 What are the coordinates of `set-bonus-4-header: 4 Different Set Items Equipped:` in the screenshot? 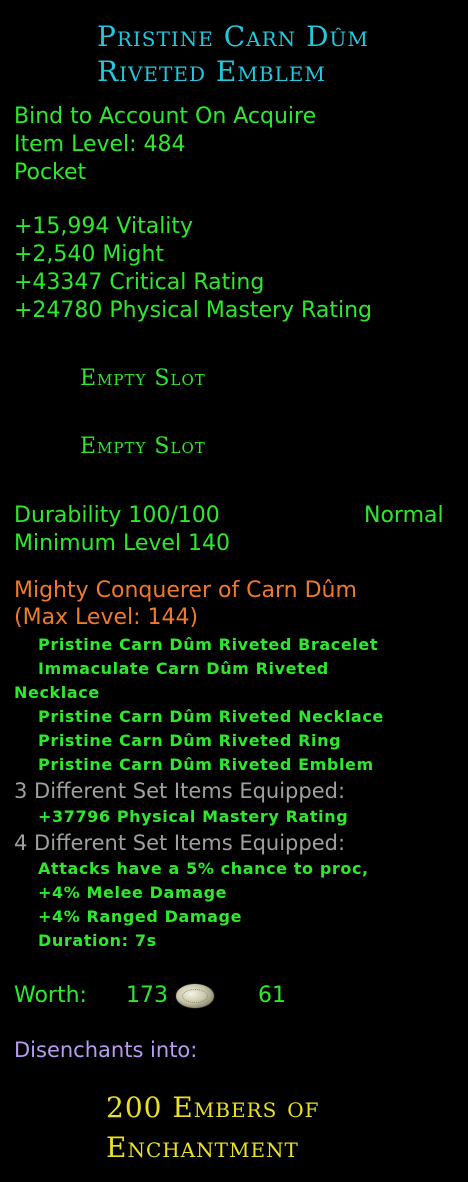 It's located at (180, 843).